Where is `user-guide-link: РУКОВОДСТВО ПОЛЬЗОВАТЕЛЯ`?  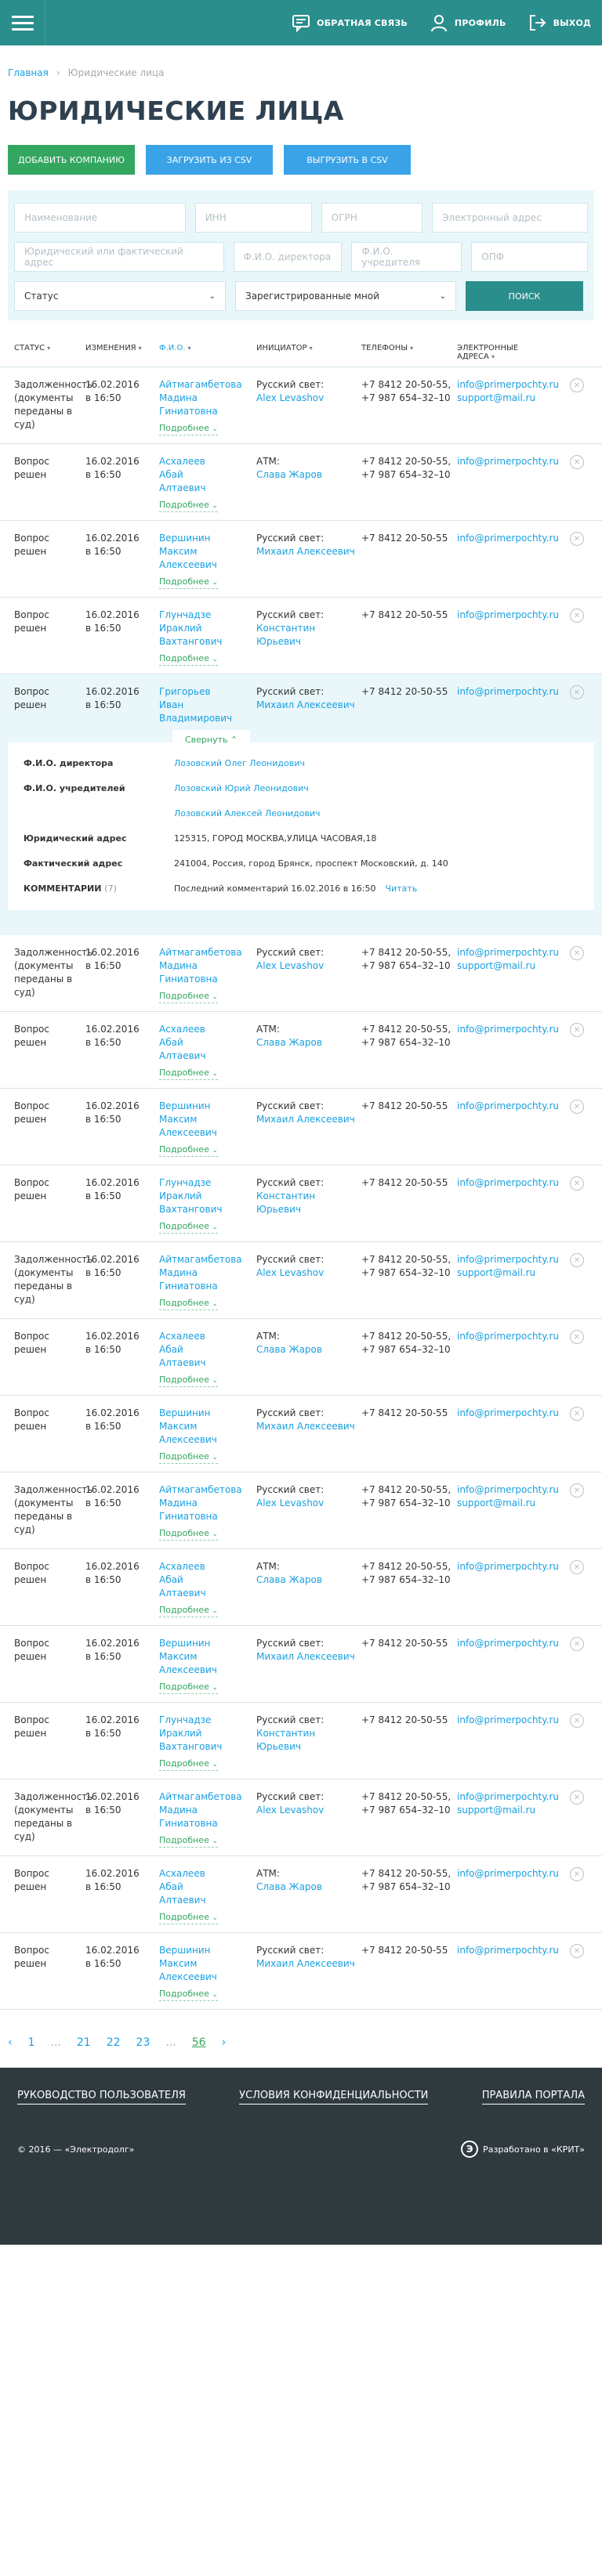
user-guide-link: РУКОВОДСТВО ПОЛЬЗОВАТЕЛЯ is located at coordinates (101, 2097).